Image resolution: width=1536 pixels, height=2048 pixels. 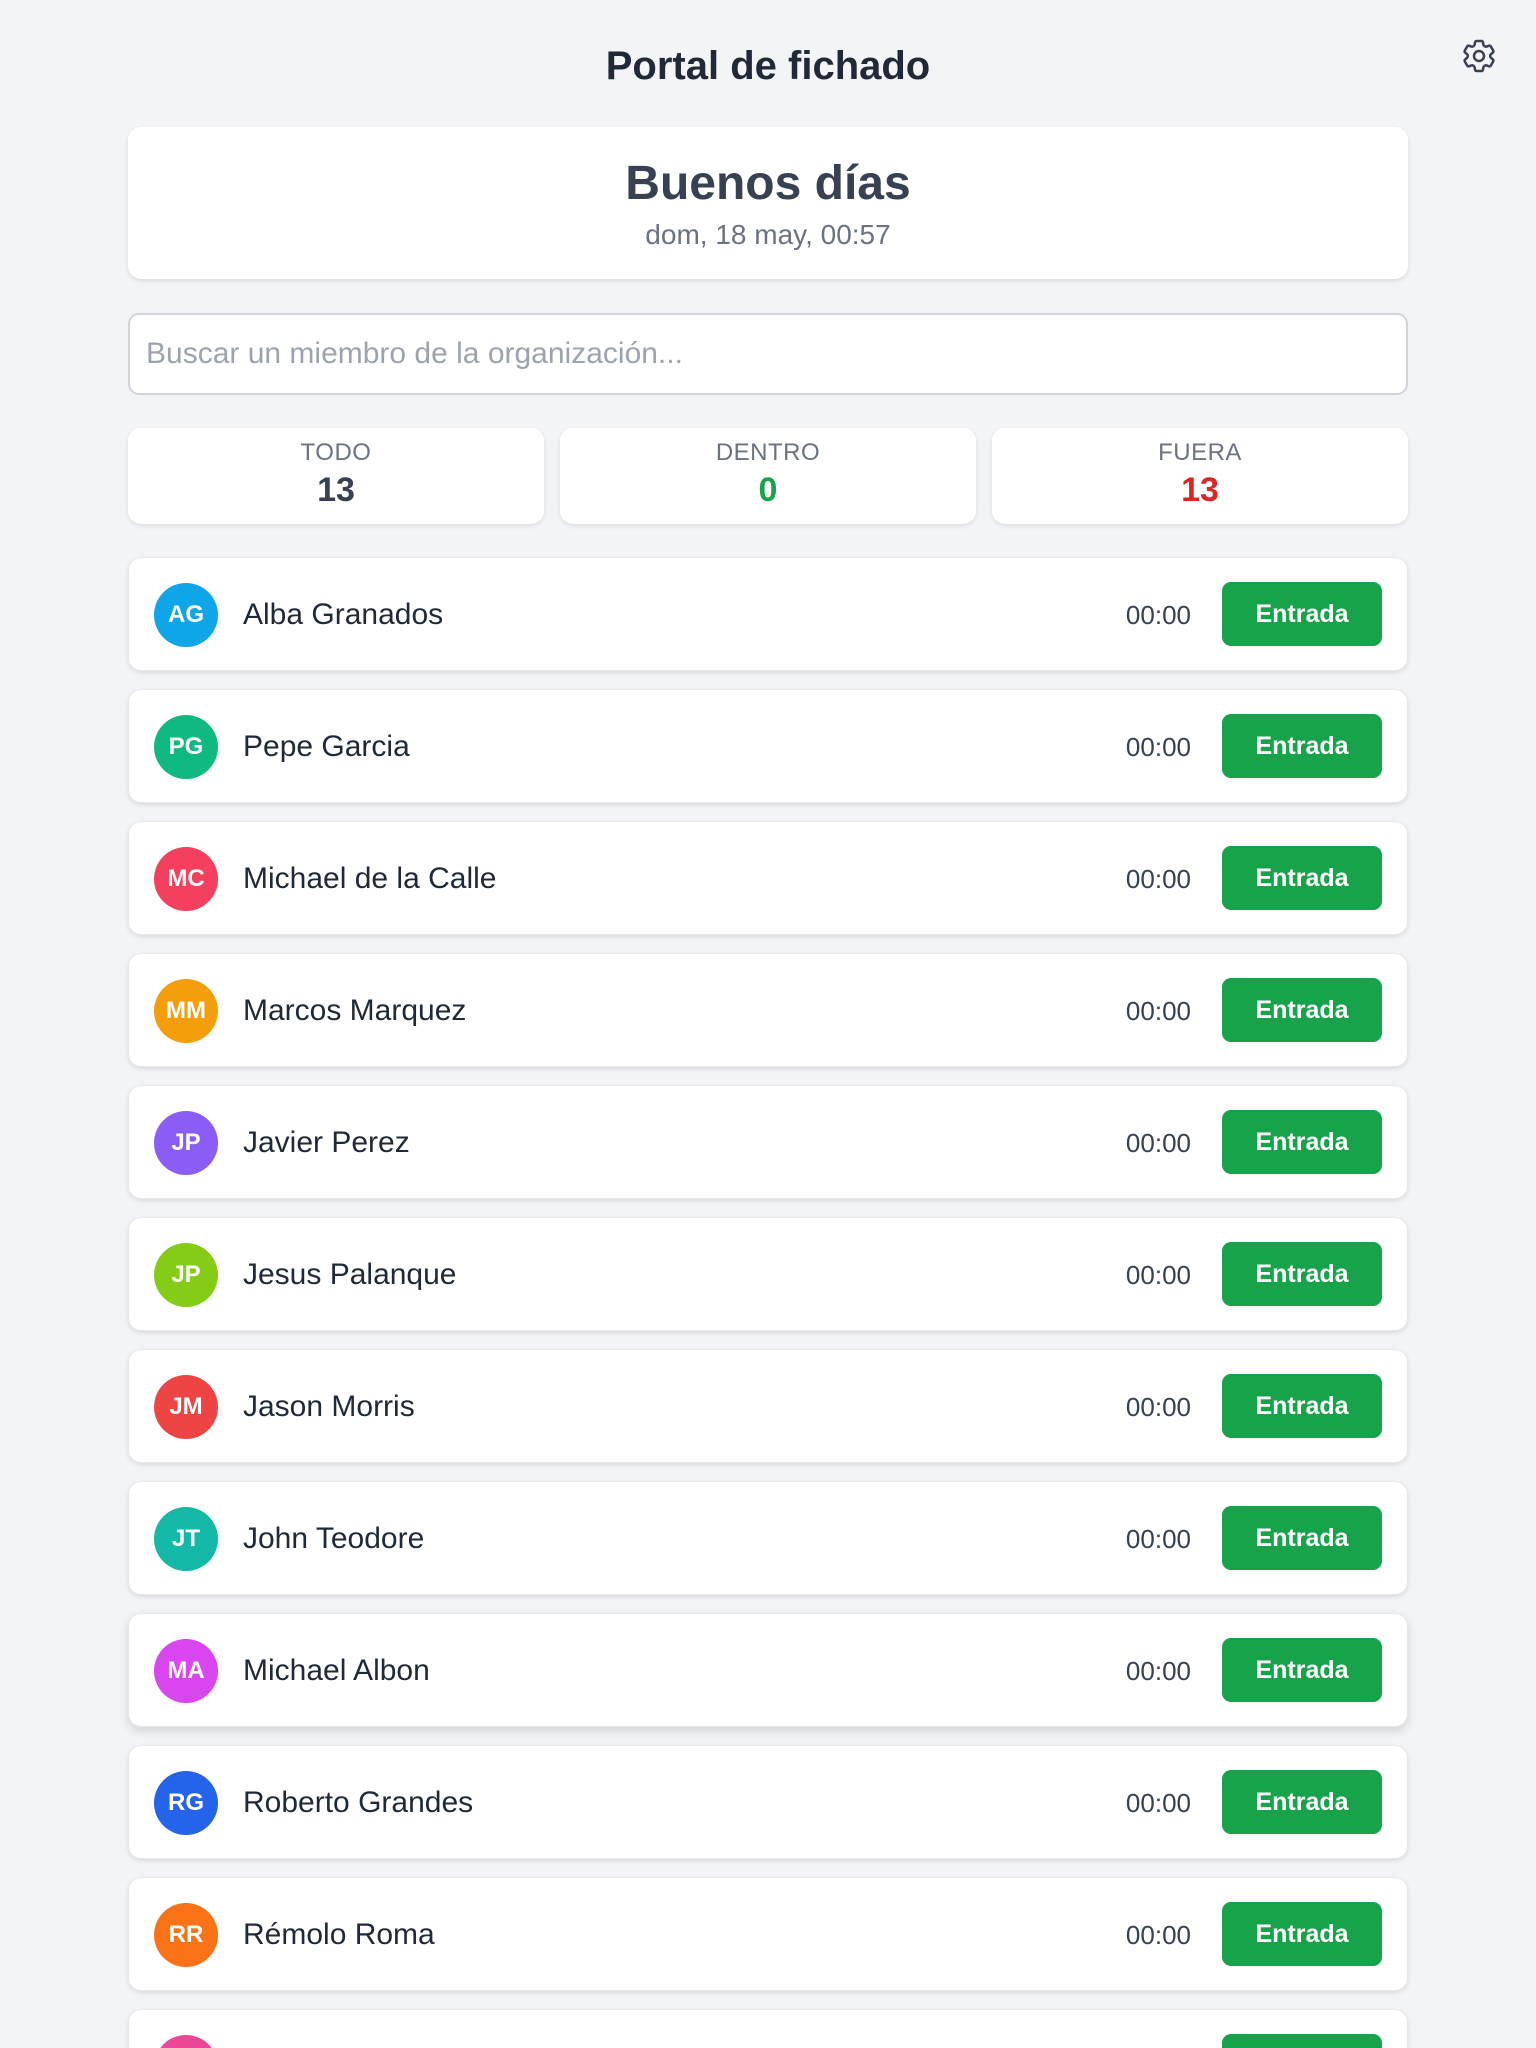 I want to click on stat-in-value: 0, so click(x=768, y=490).